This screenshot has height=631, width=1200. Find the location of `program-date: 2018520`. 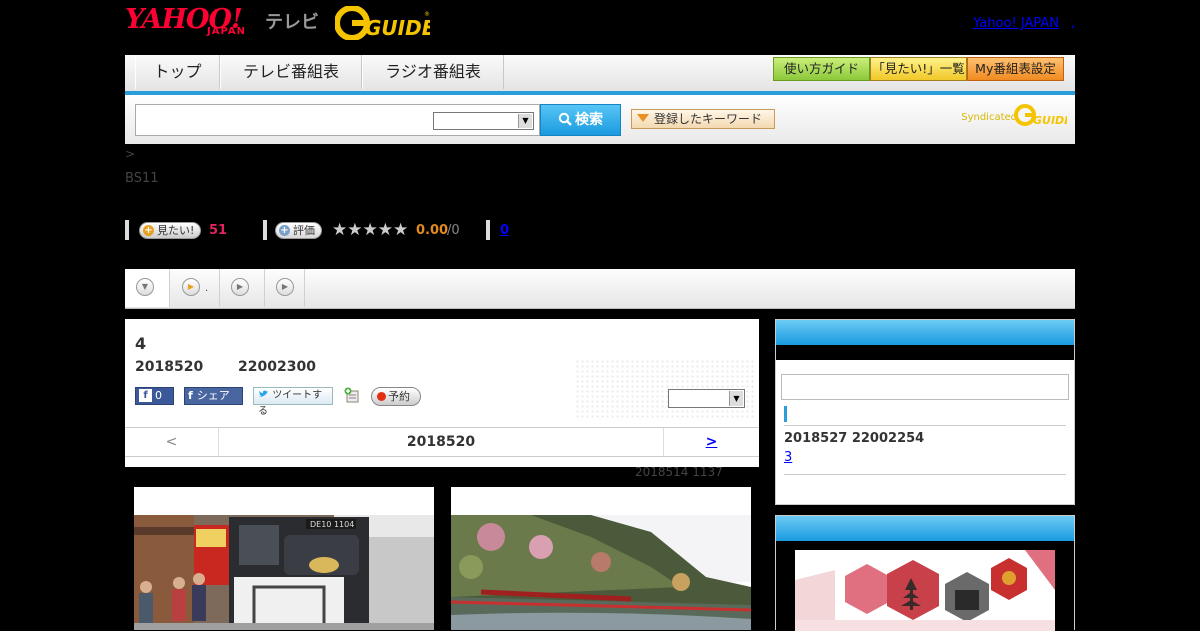

program-date: 2018520 is located at coordinates (169, 367).